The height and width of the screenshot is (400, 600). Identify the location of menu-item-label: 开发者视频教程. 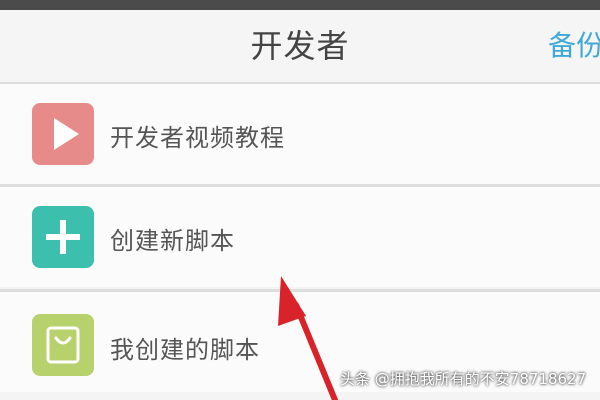
(197, 138).